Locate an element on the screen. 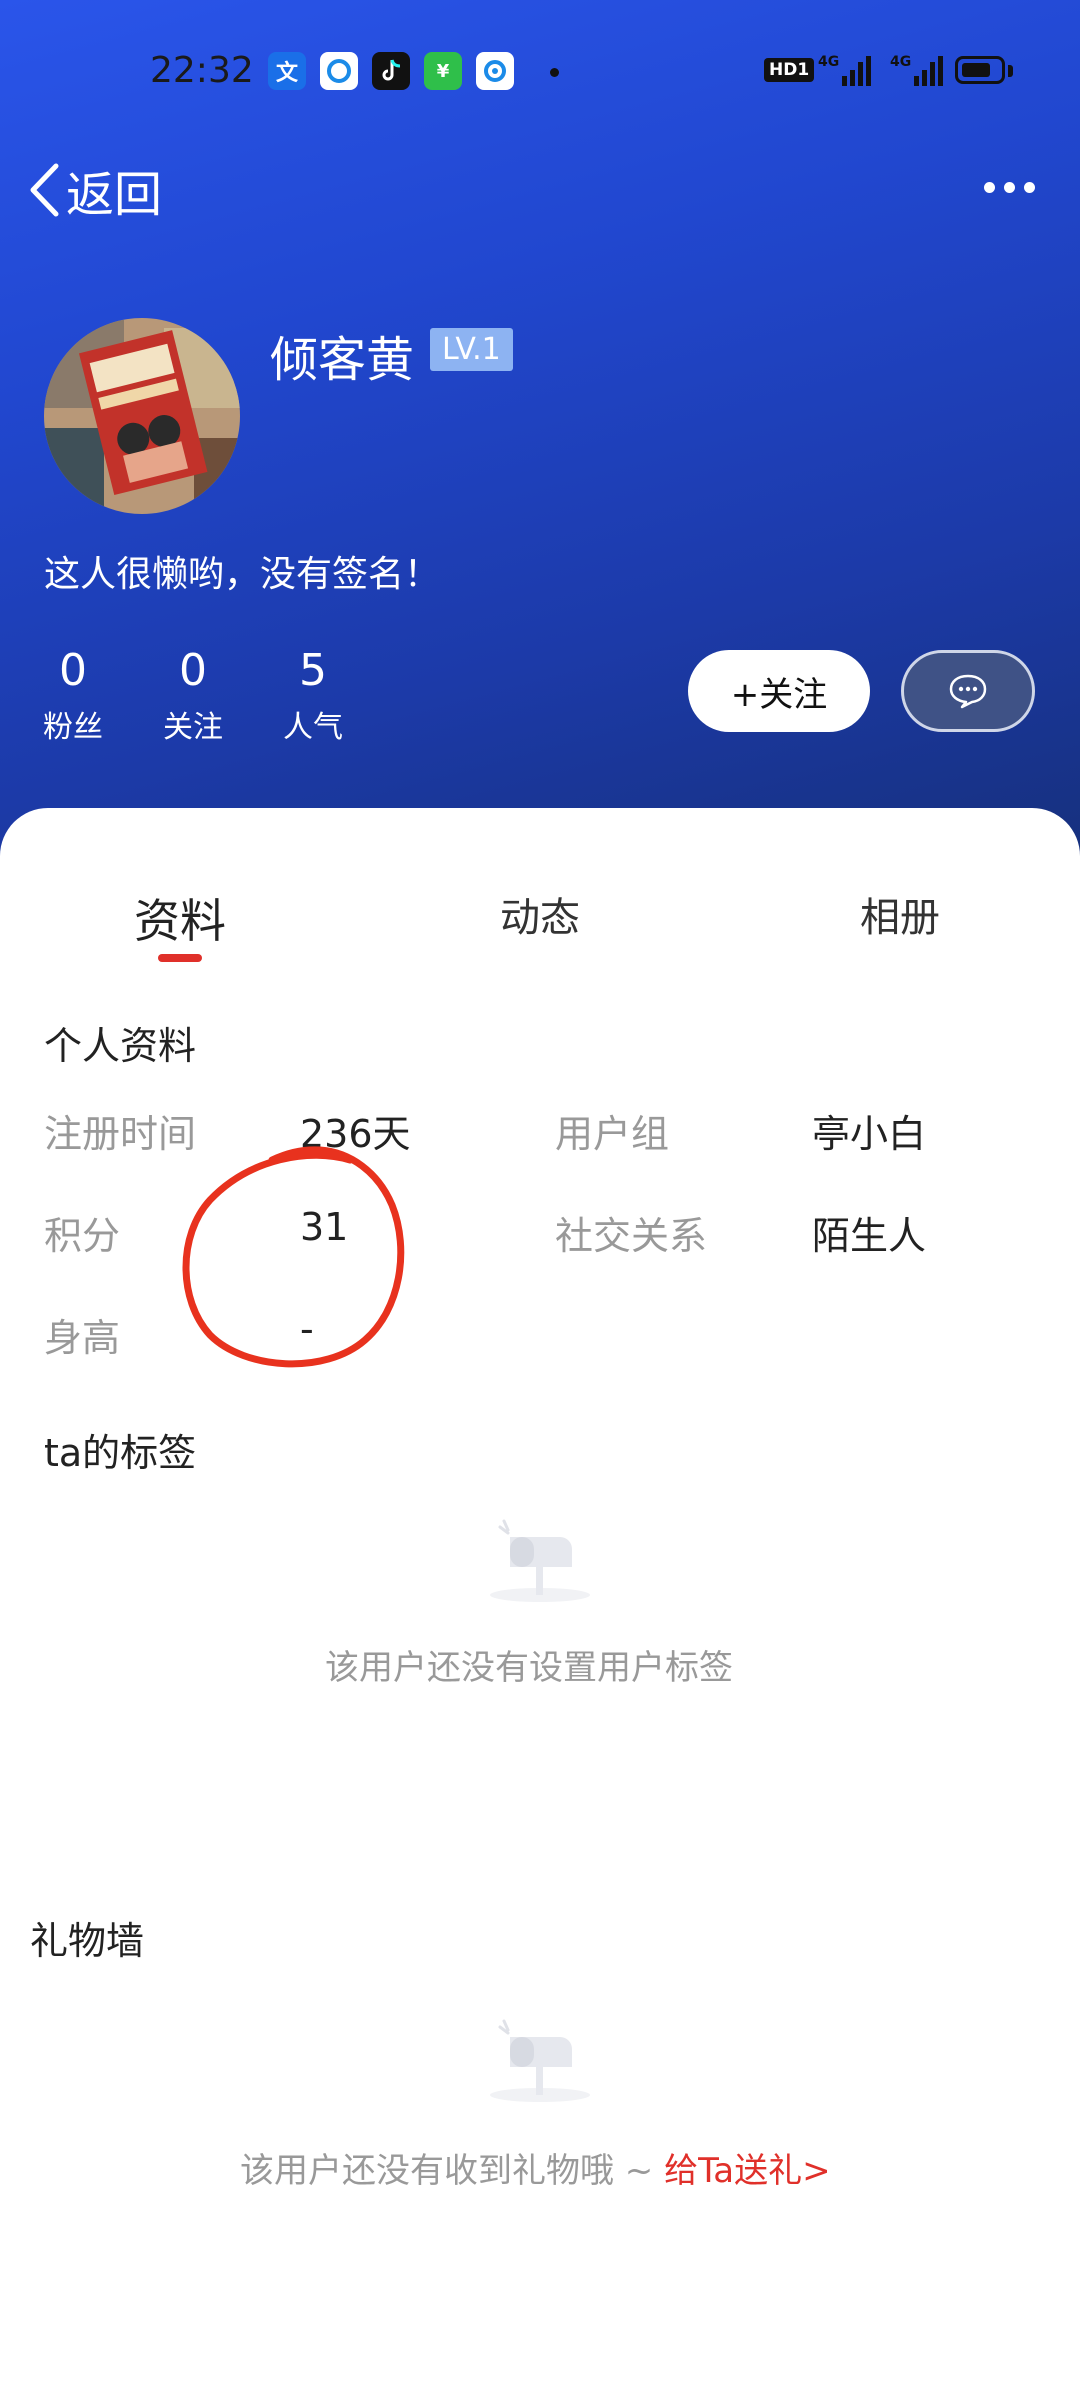 The width and height of the screenshot is (1080, 2400). back-label: 返回 is located at coordinates (114, 195).